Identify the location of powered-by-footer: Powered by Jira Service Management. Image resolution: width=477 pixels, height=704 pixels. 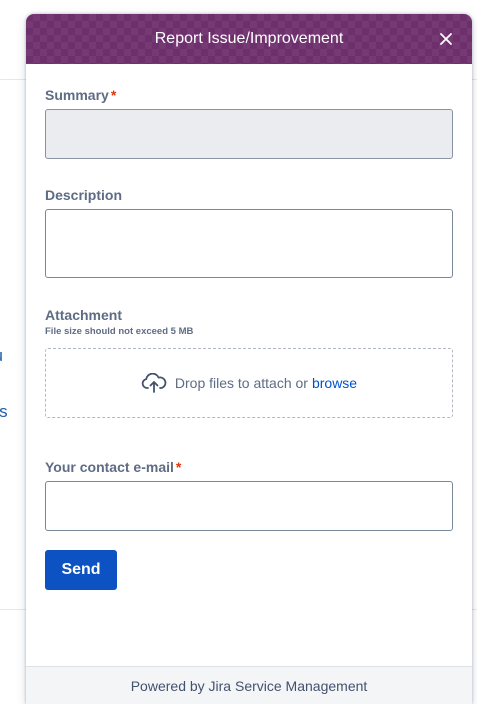
(249, 685).